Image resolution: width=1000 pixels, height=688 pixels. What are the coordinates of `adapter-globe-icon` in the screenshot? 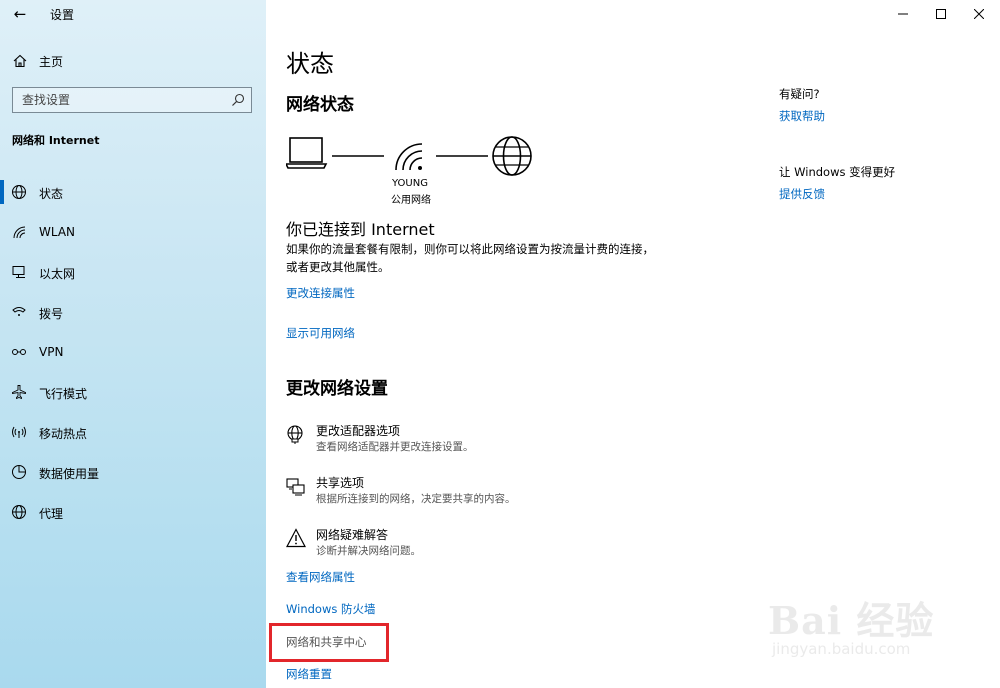 It's located at (295, 434).